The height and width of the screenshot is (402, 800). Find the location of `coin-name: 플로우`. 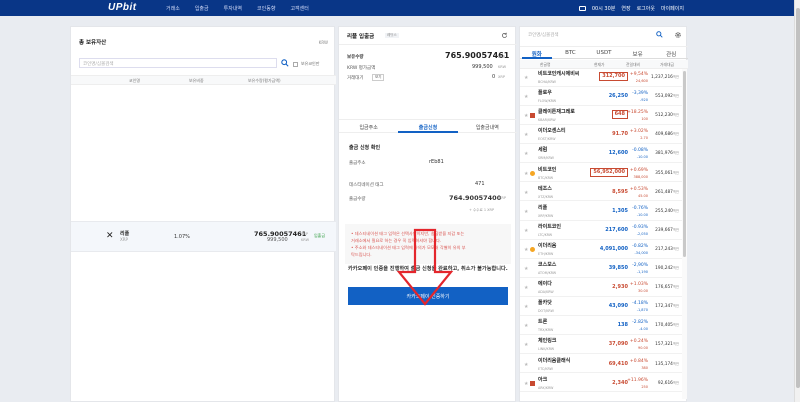

coin-name: 플로우 is located at coordinates (545, 93).